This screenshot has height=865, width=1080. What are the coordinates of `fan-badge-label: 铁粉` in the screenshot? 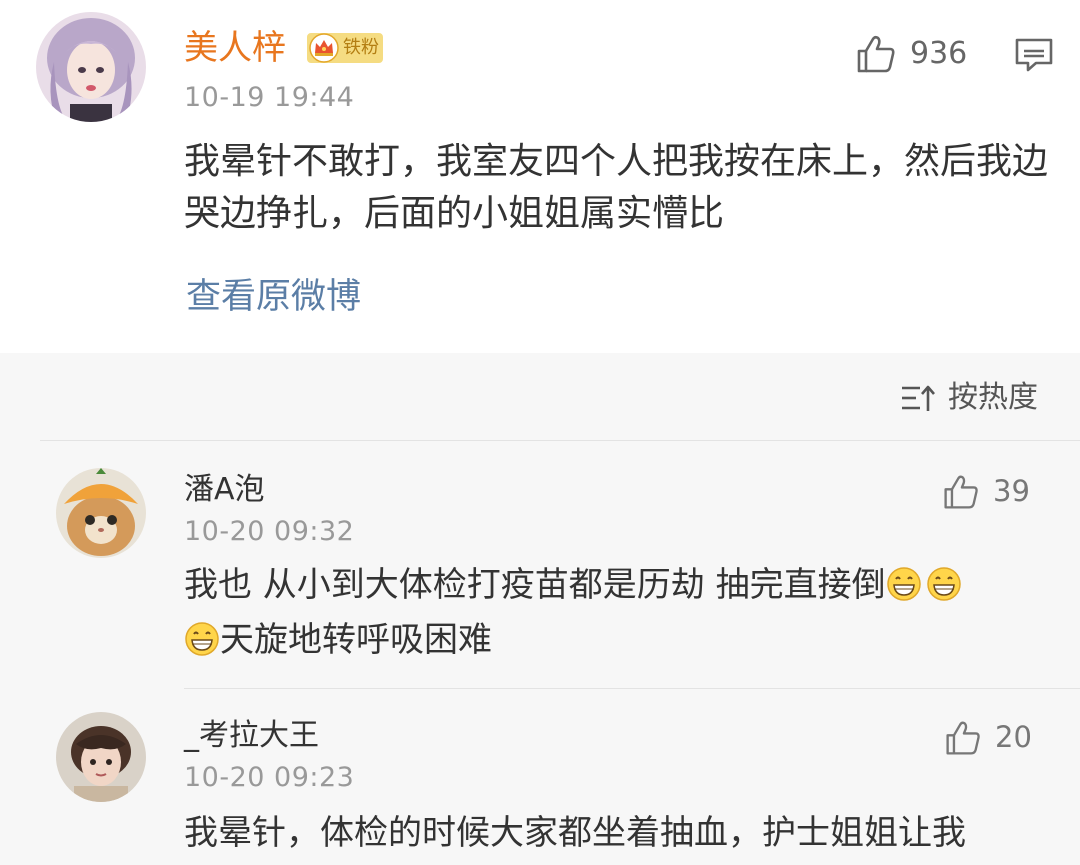 It's located at (361, 47).